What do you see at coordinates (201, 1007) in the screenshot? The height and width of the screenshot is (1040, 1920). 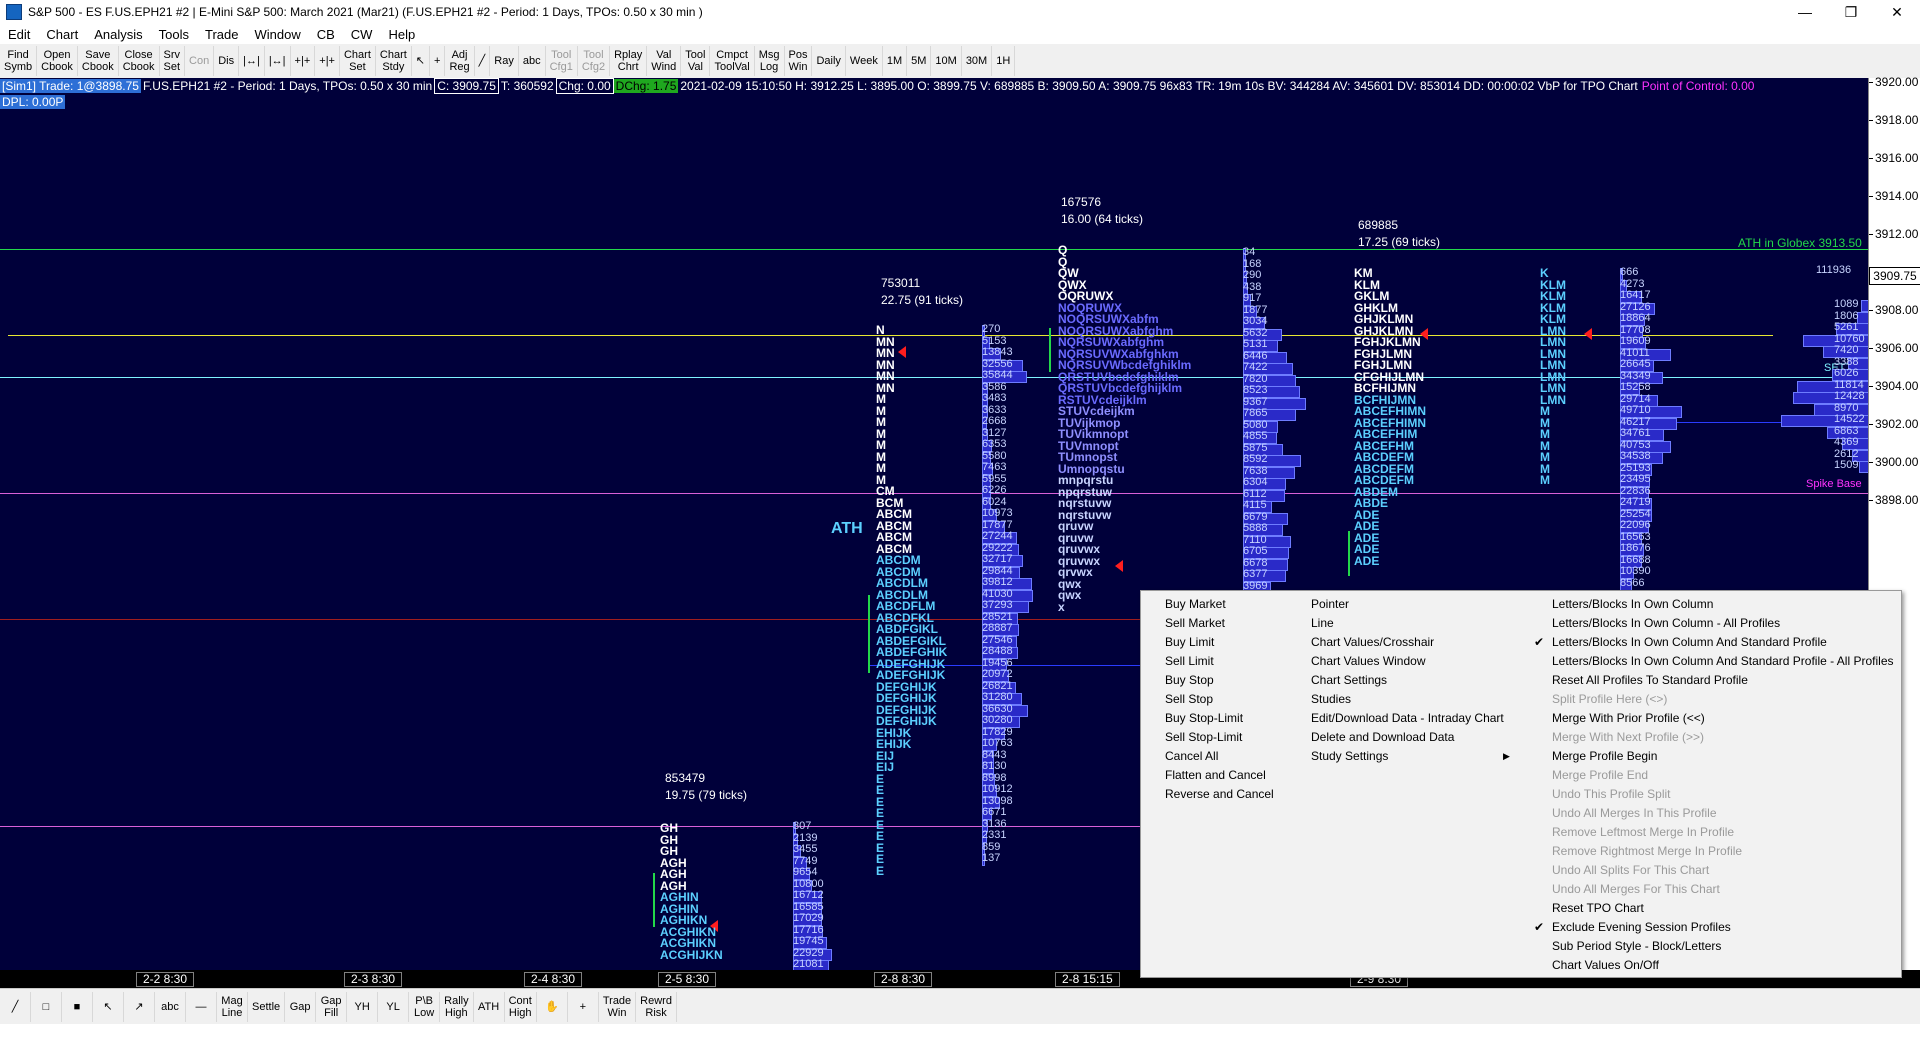 I see `drawing-tool-6: —` at bounding box center [201, 1007].